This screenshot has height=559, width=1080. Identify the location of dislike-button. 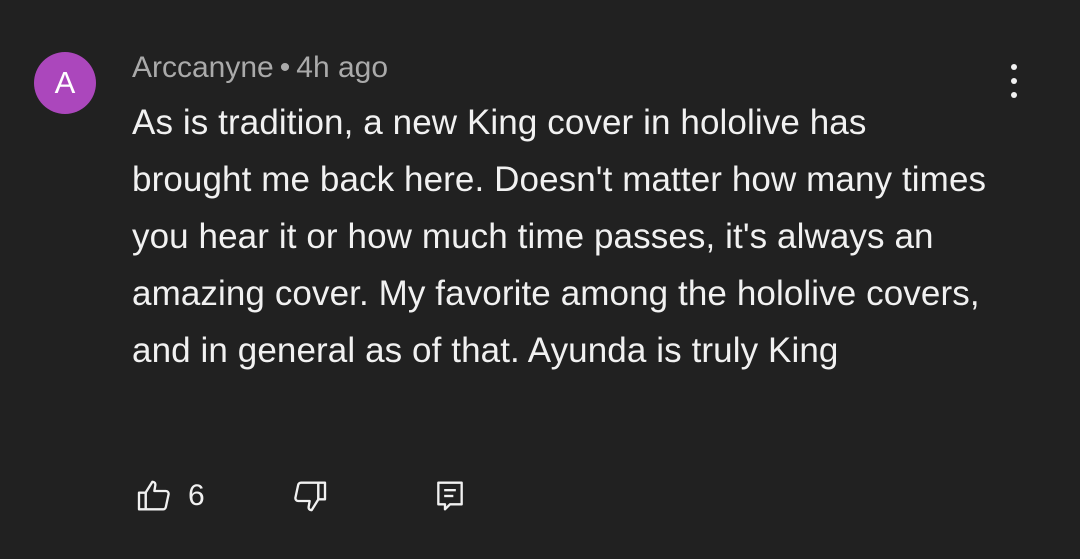
(310, 496).